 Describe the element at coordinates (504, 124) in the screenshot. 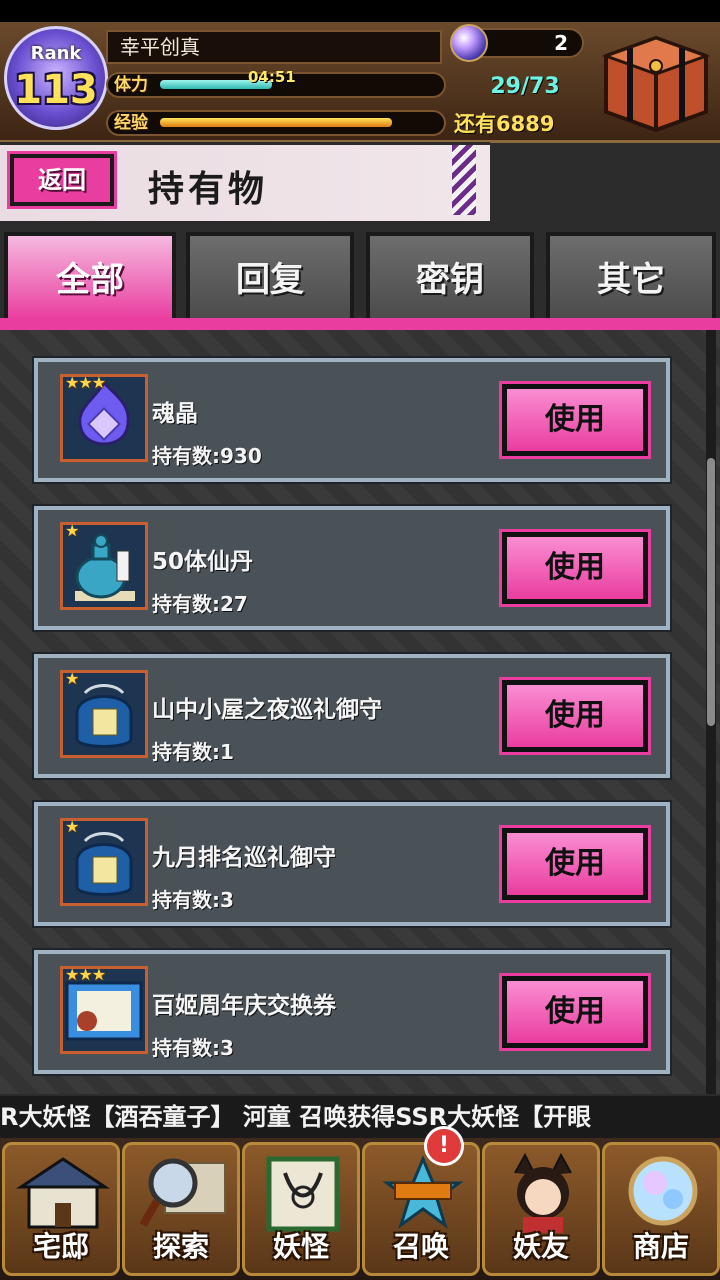

I see `exp-remaining: 还有6889` at that location.